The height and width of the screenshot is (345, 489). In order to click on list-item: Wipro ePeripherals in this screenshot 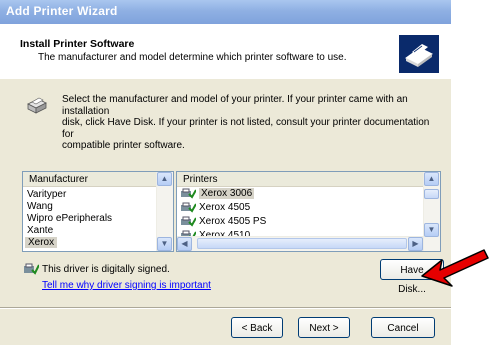, I will do `click(69, 218)`.